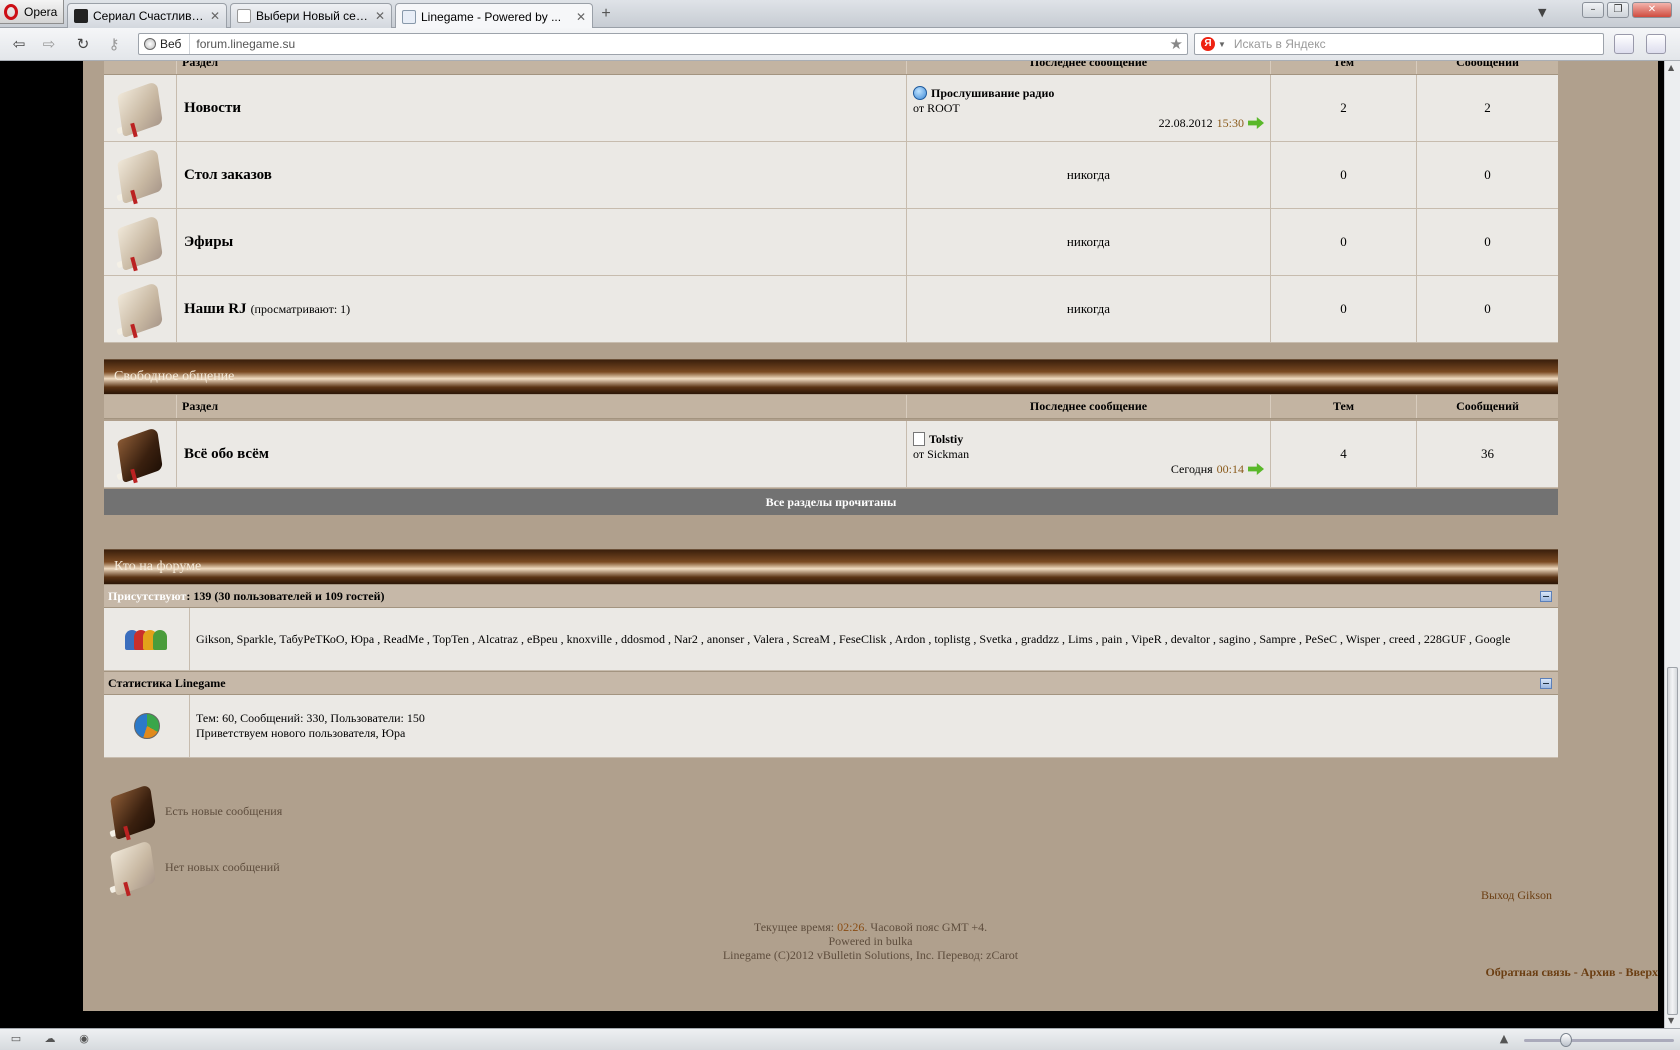 The image size is (1680, 1050). What do you see at coordinates (1527, 972) in the screenshot?
I see `feedback-link: Обратная связь` at bounding box center [1527, 972].